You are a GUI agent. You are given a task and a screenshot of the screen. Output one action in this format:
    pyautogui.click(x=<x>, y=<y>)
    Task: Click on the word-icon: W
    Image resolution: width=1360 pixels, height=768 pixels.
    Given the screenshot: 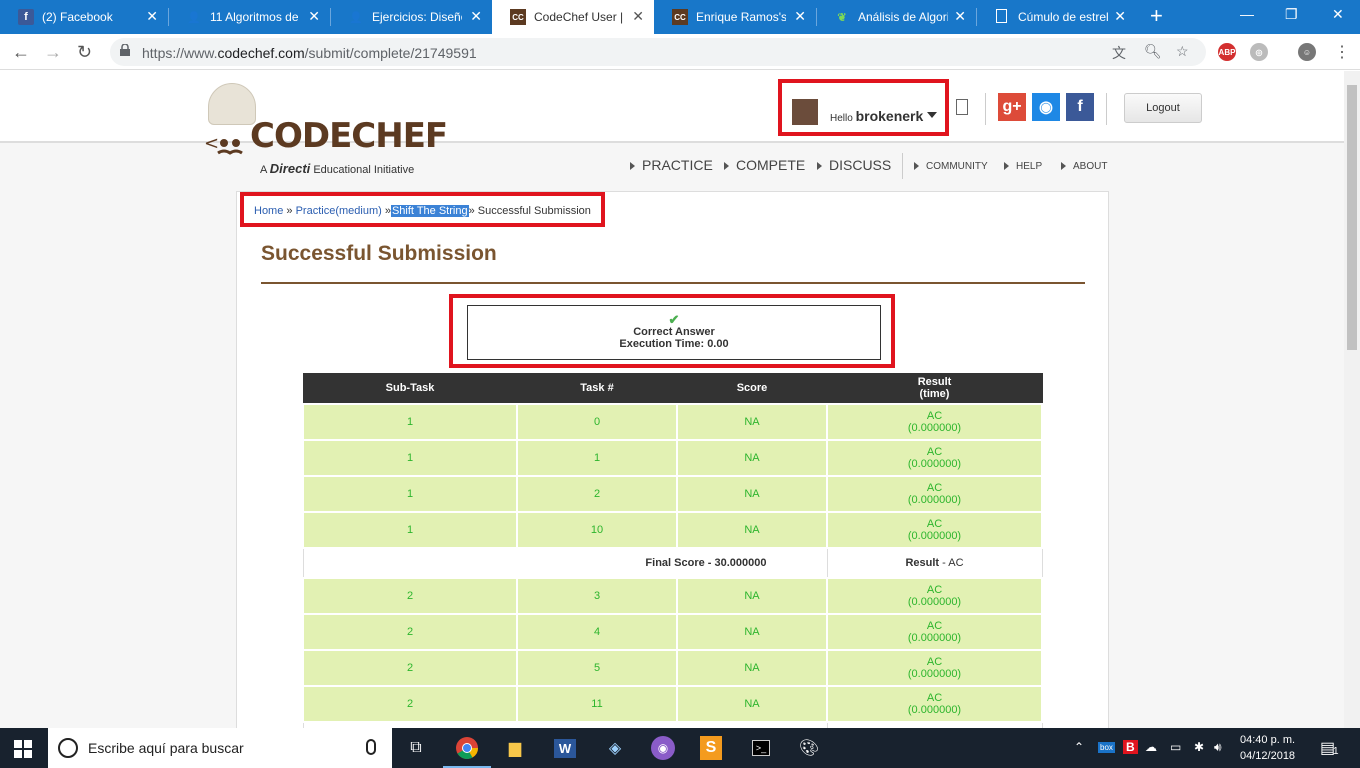 What is the action you would take?
    pyautogui.click(x=565, y=748)
    